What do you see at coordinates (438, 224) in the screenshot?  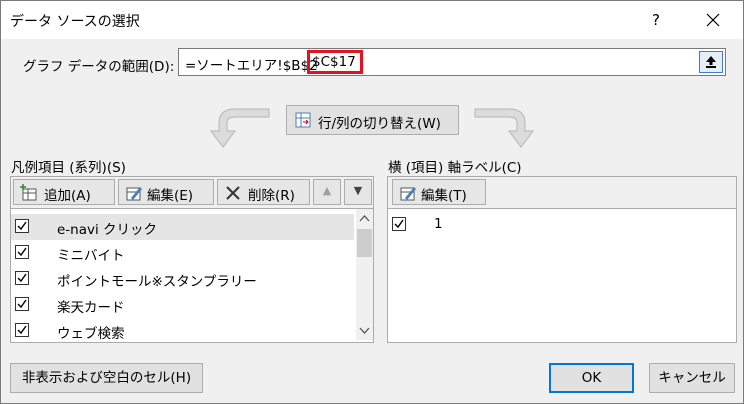 I see `axis-label-text: 1` at bounding box center [438, 224].